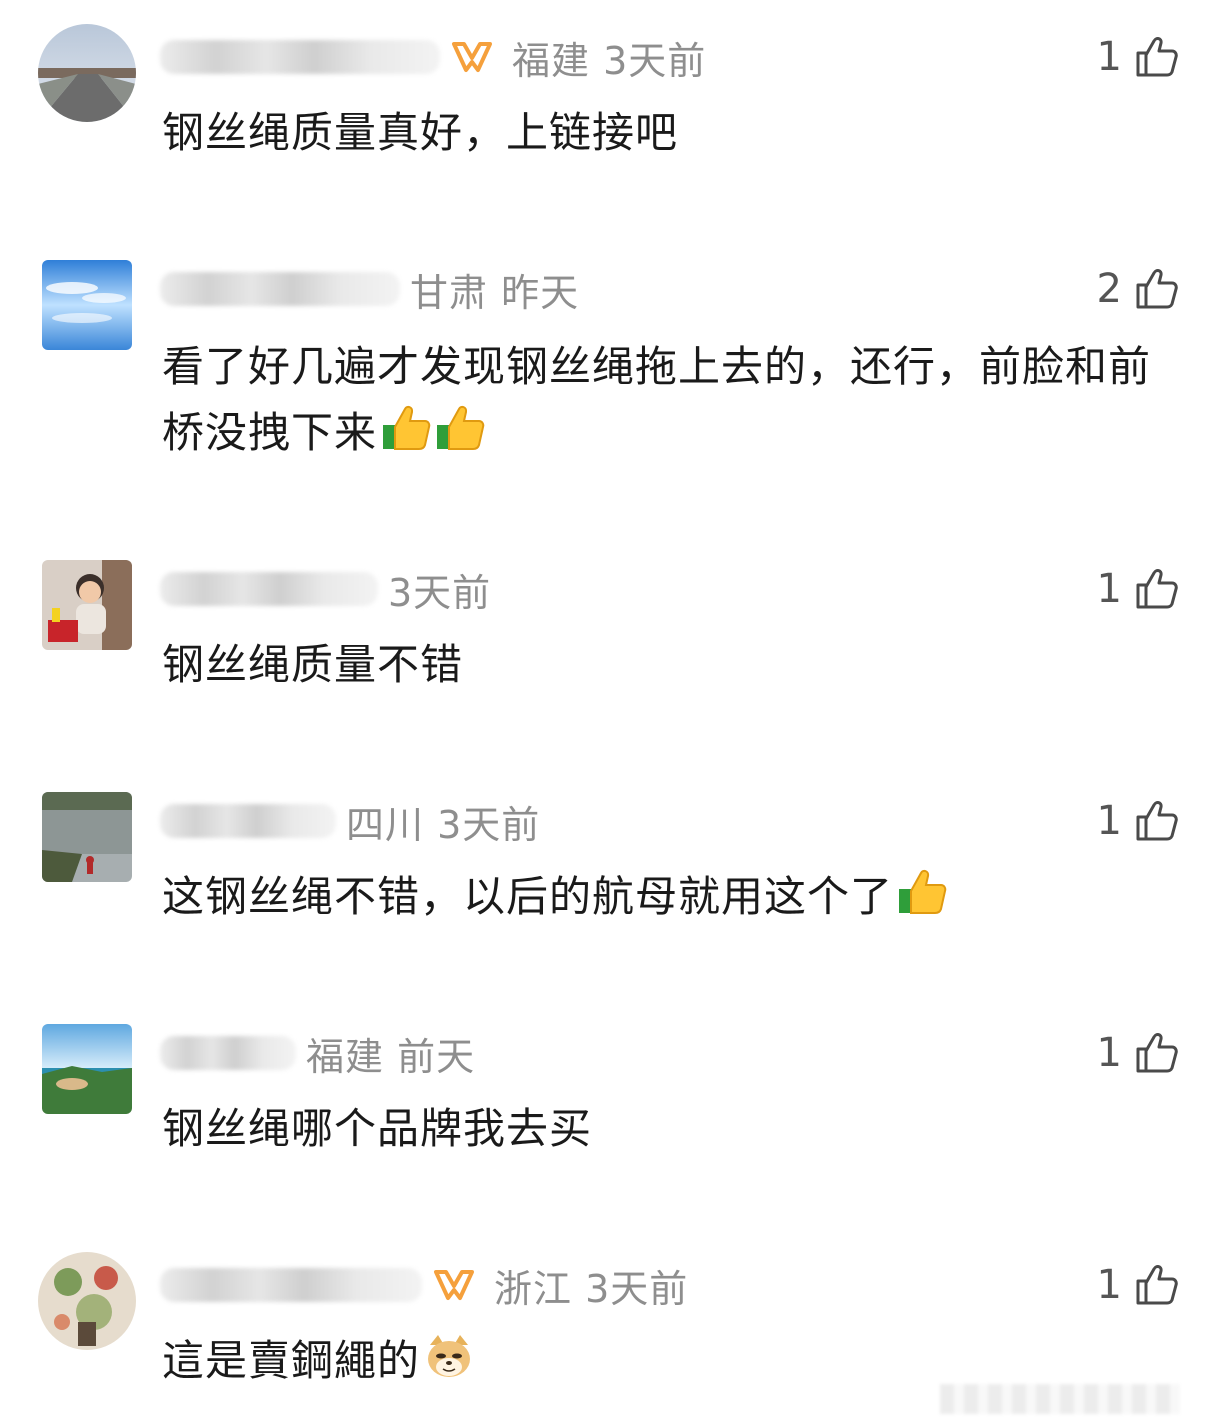 This screenshot has width=1220, height=1420. I want to click on location-time: 浙江 3天前, so click(591, 1288).